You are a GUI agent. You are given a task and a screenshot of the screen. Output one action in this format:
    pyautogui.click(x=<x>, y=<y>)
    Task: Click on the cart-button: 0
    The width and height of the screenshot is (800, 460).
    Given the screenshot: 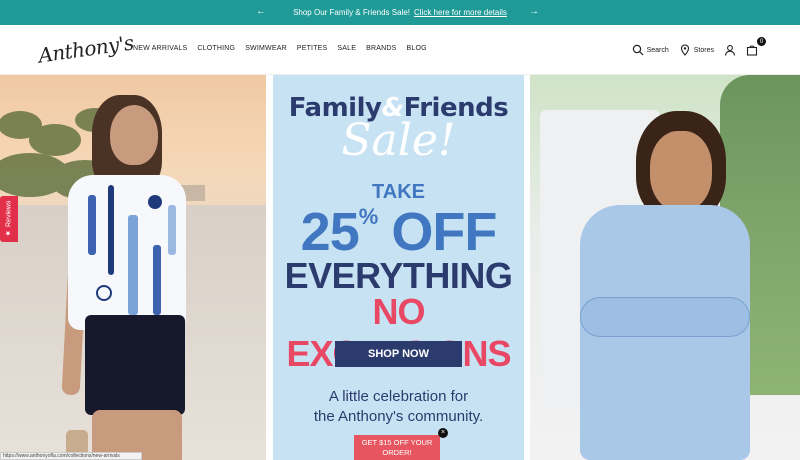 What is the action you would take?
    pyautogui.click(x=756, y=47)
    